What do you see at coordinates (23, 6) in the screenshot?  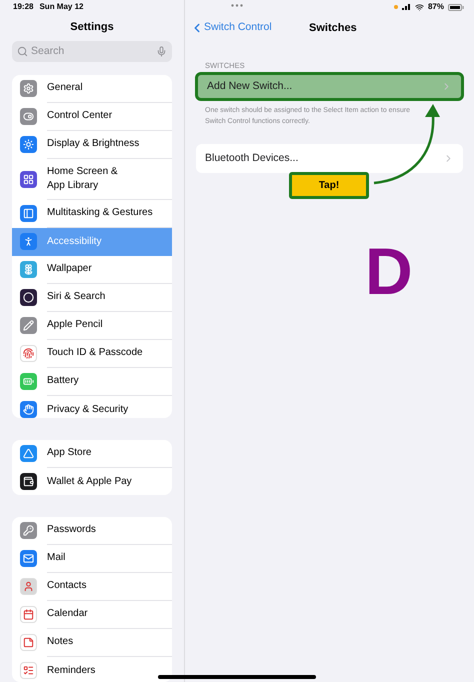 I see `status-time: 19:28` at bounding box center [23, 6].